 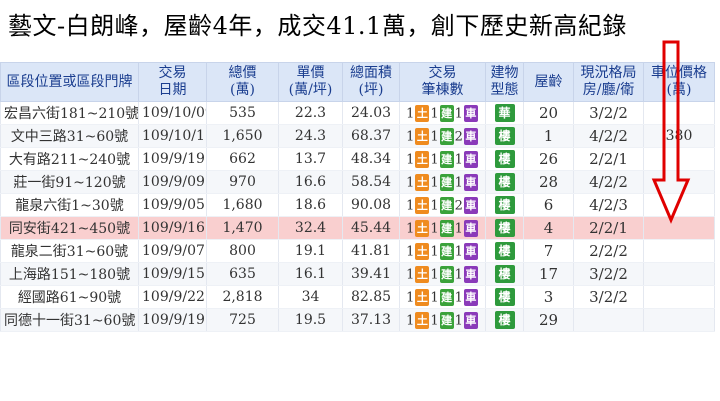 I want to click on col-header-building-type: 建物 型態, so click(x=504, y=82).